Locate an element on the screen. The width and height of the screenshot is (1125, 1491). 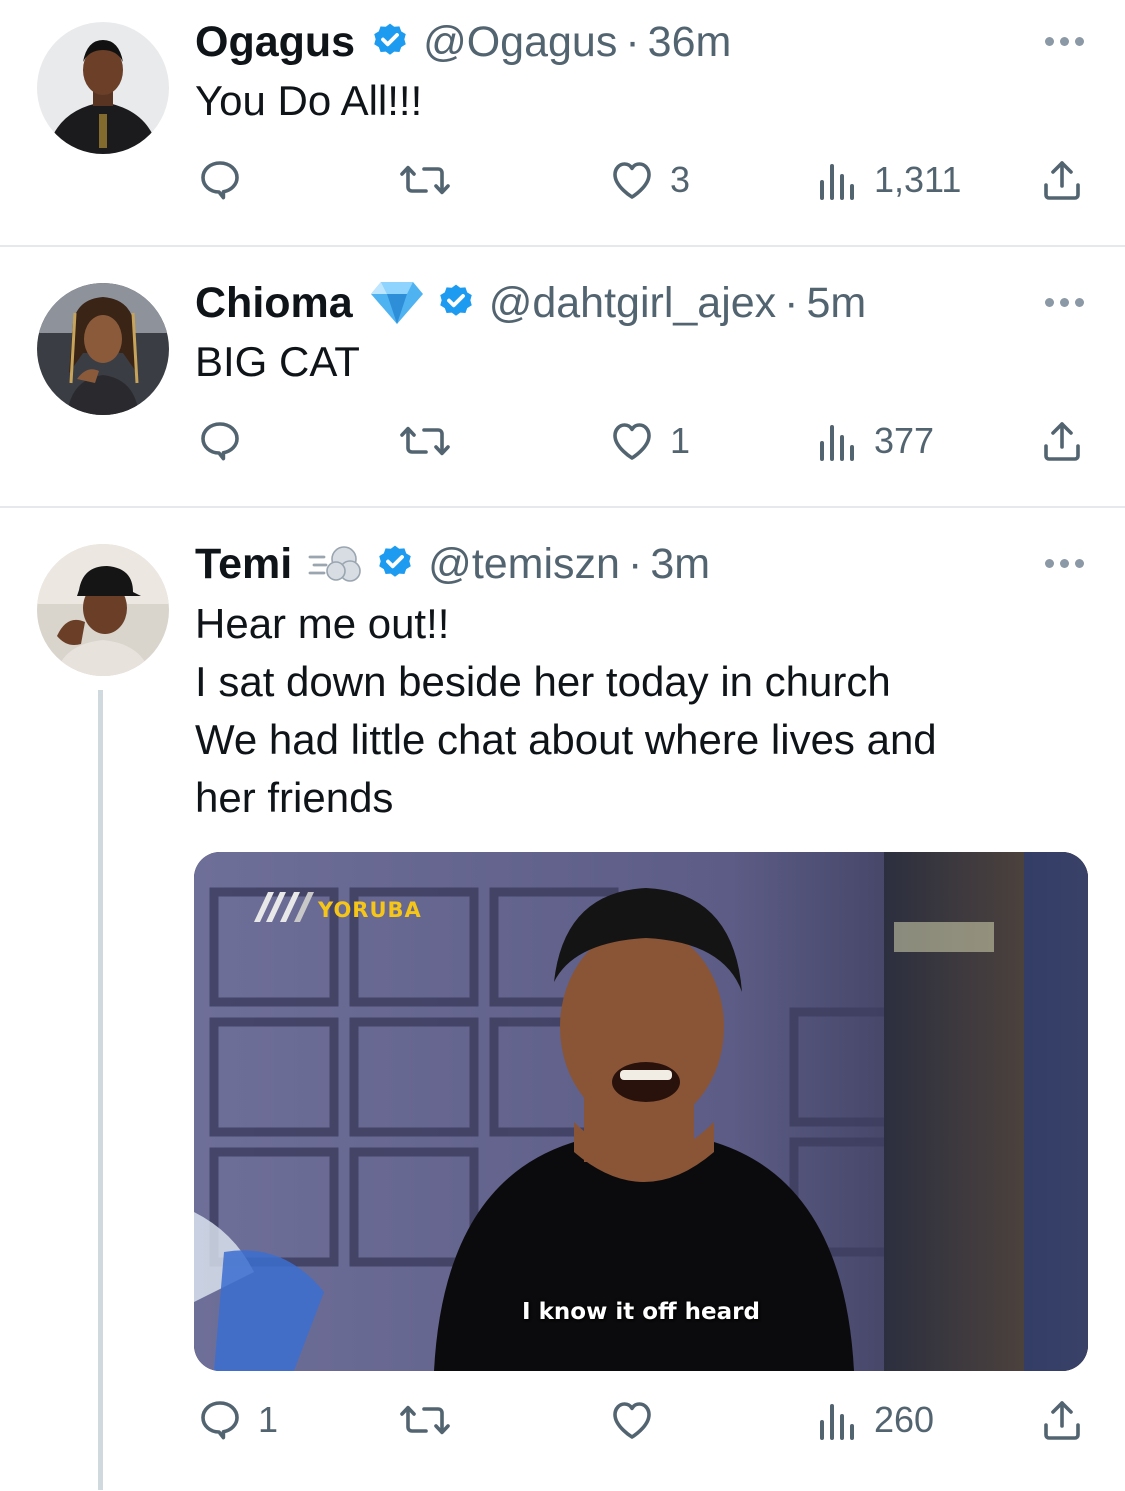
reply-count: 1 is located at coordinates (268, 1419).